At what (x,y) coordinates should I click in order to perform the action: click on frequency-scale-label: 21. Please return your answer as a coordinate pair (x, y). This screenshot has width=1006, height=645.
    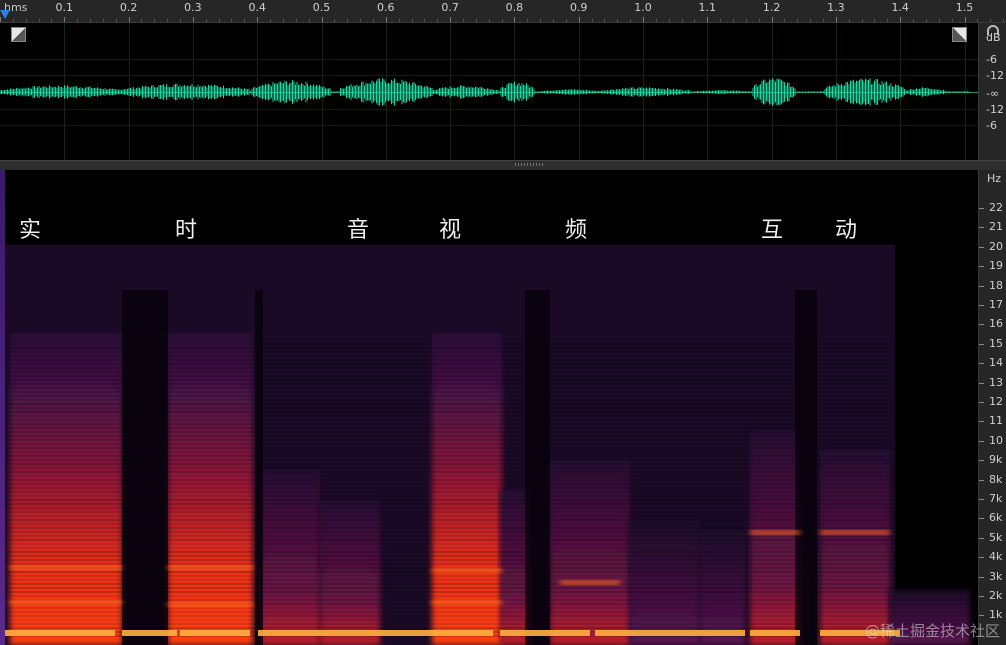
    Looking at the image, I should click on (996, 227).